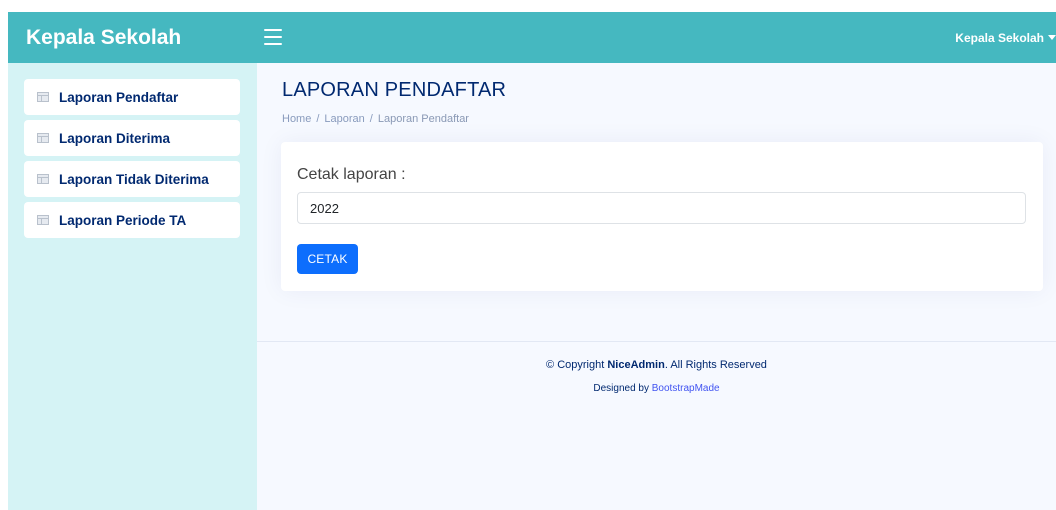 This screenshot has height=510, width=1056. Describe the element at coordinates (119, 97) in the screenshot. I see `sidebar-item-label: Laporan Pendaftar` at that location.